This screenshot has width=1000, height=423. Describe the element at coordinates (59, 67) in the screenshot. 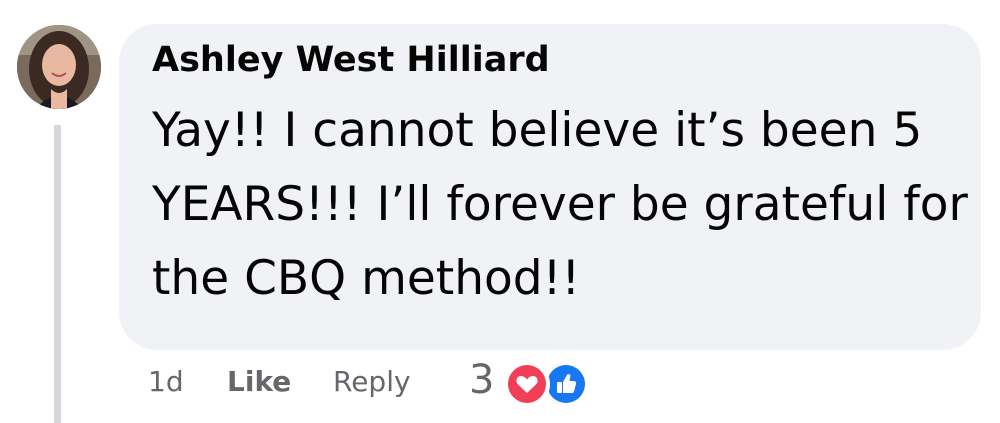

I see `avatar` at that location.